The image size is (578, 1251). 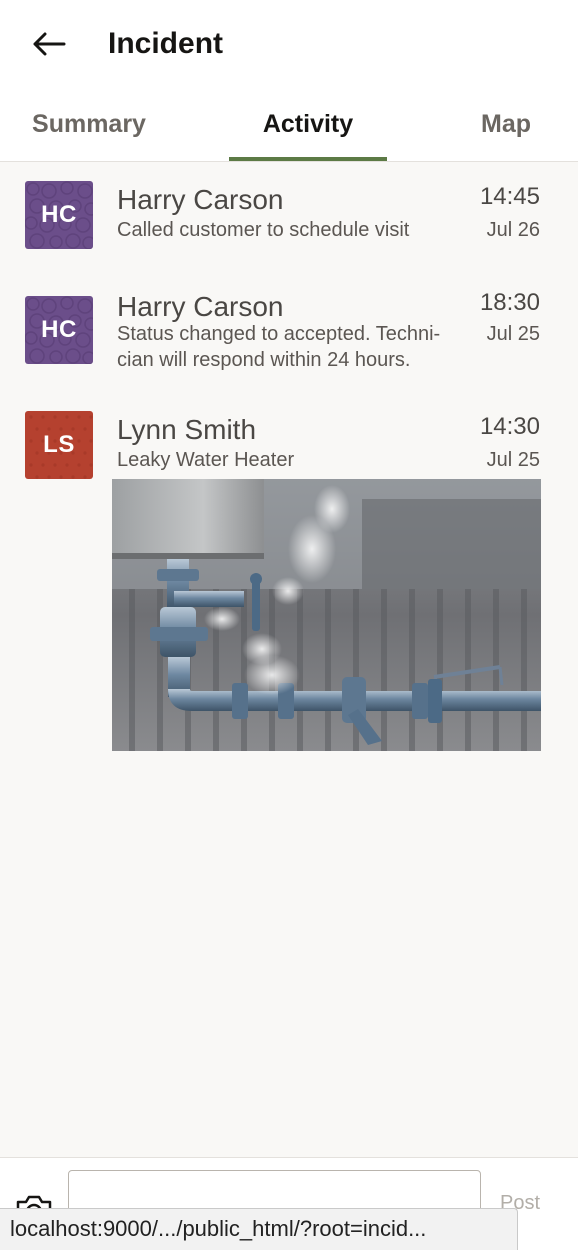 What do you see at coordinates (187, 429) in the screenshot?
I see `author-name: Lynn Smith` at bounding box center [187, 429].